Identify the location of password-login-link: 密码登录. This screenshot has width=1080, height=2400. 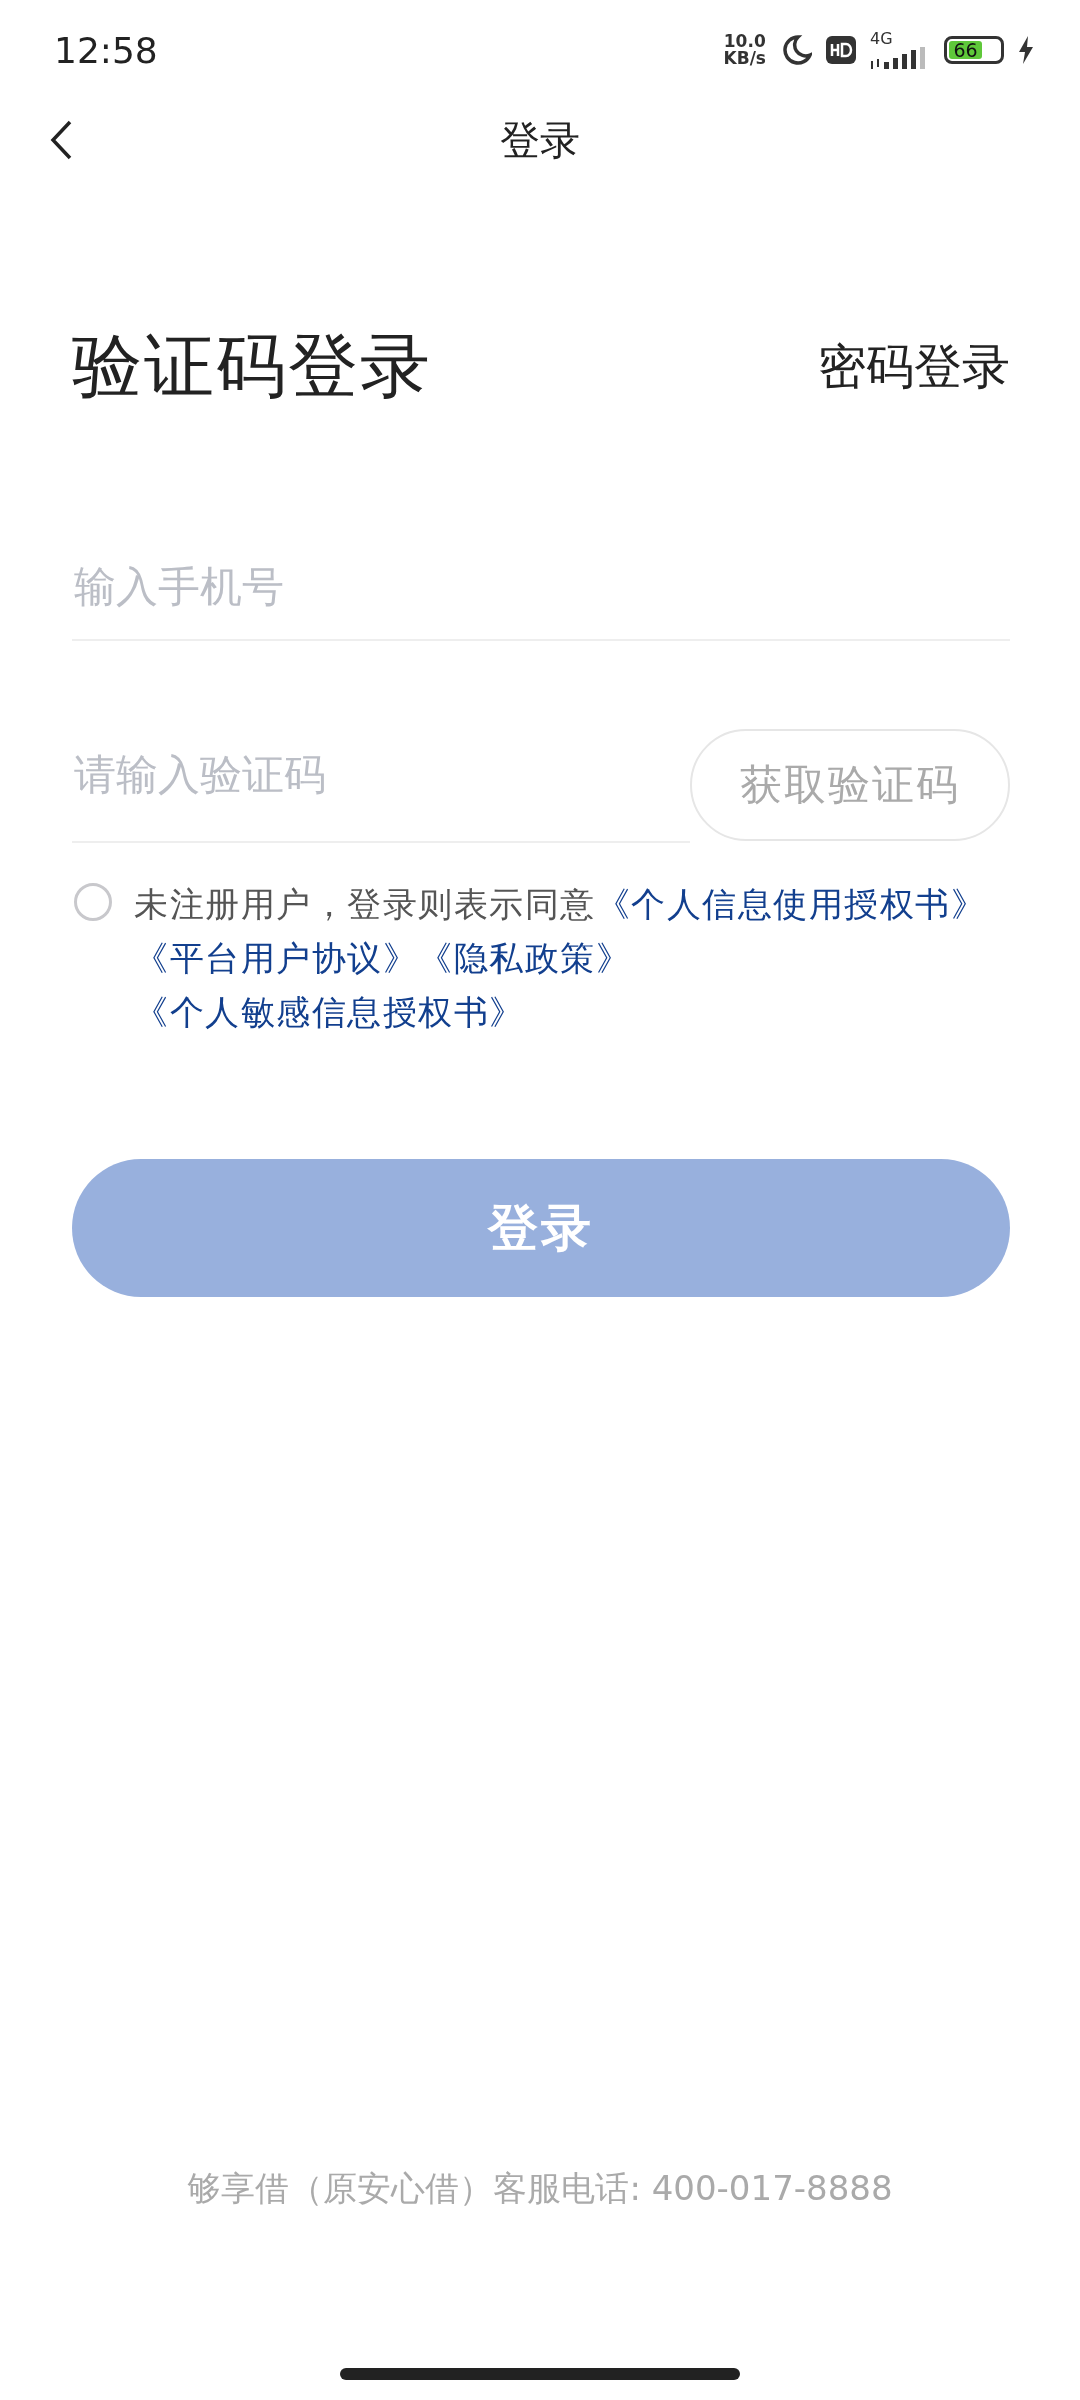
(914, 367).